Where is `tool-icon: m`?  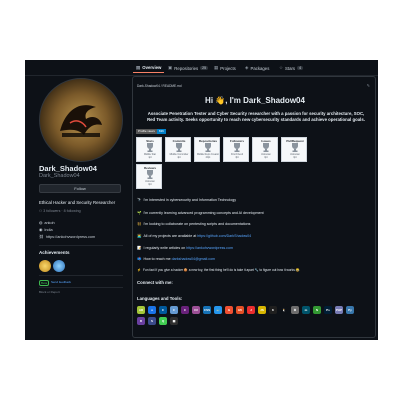
tool-icon: m is located at coordinates (306, 310).